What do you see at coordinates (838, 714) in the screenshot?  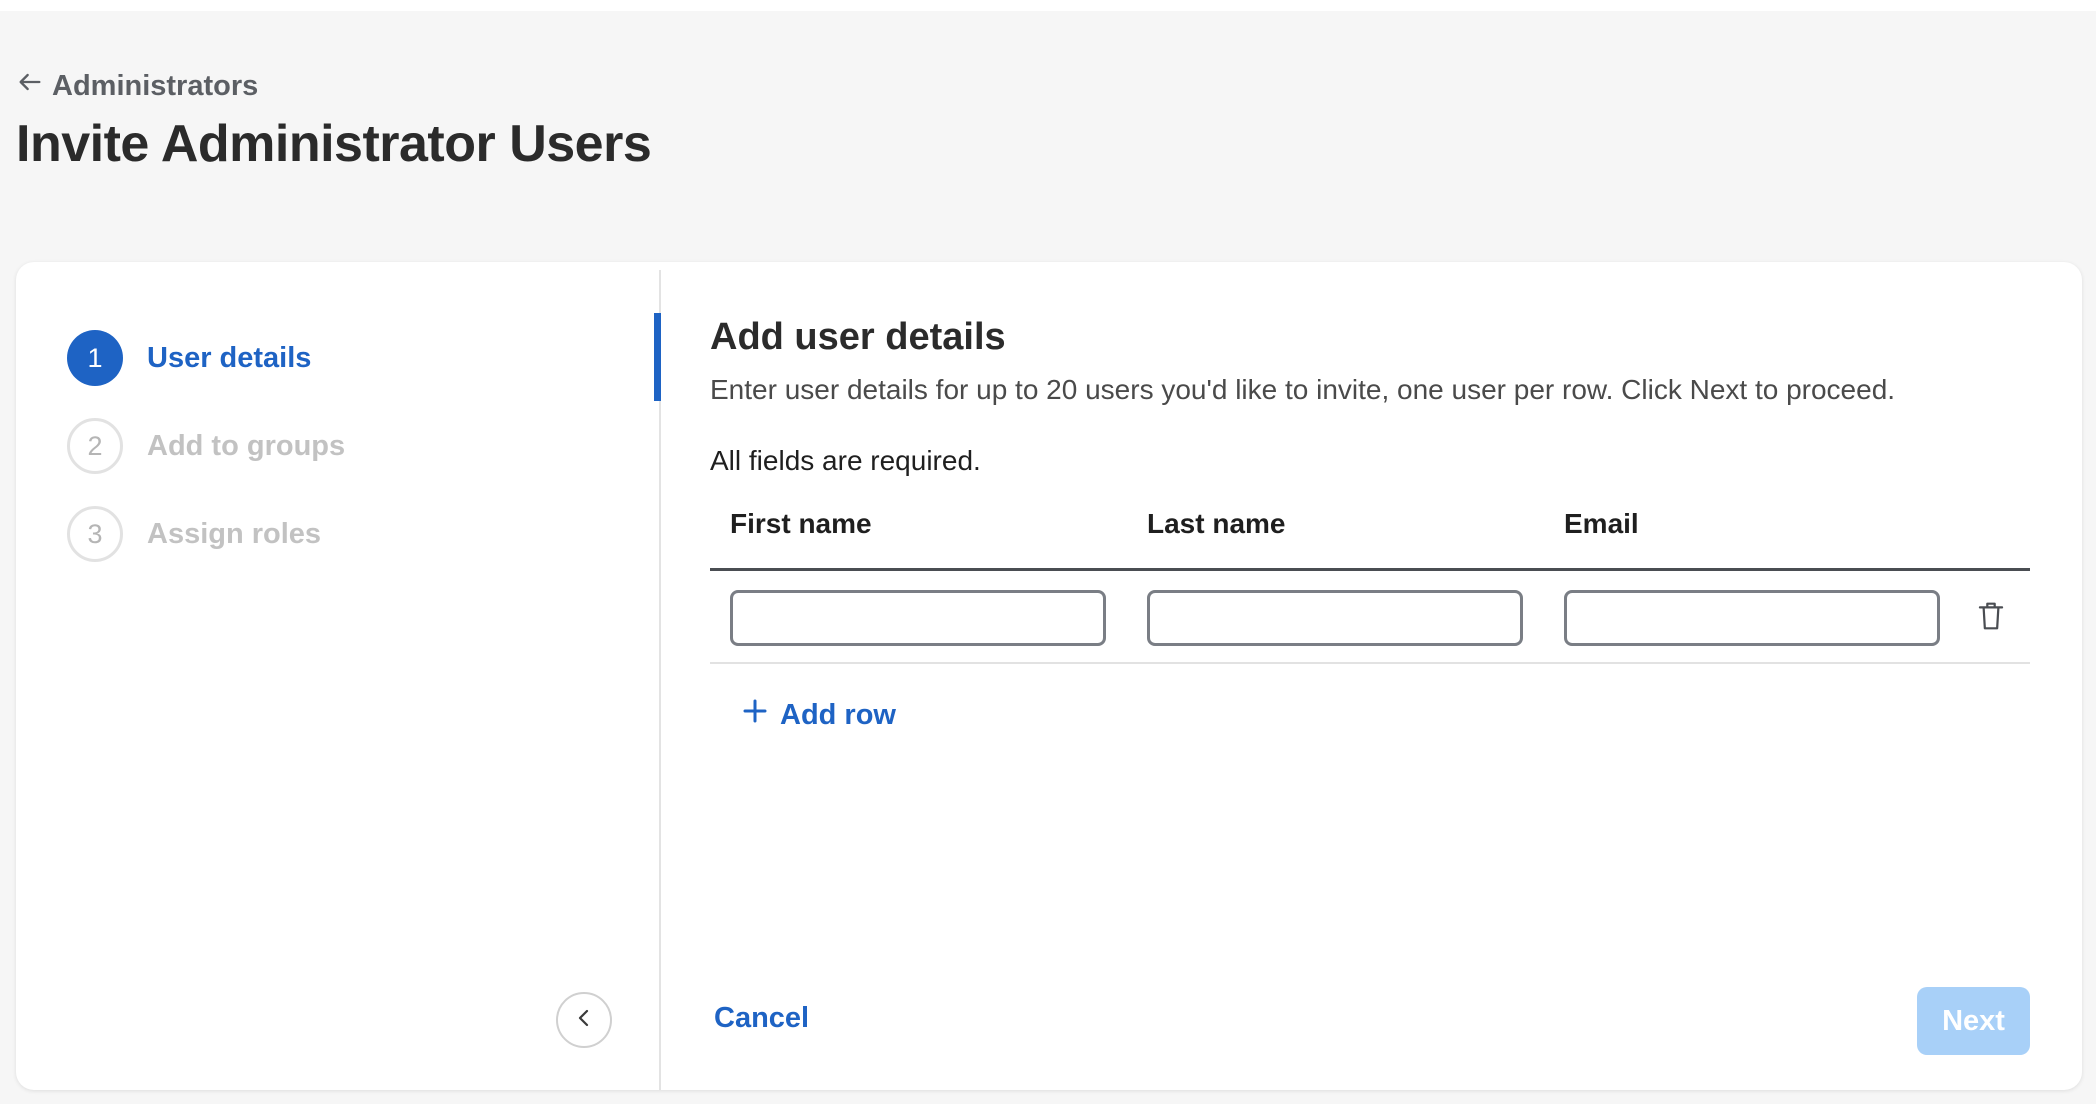 I see `add-row-label: Add row` at bounding box center [838, 714].